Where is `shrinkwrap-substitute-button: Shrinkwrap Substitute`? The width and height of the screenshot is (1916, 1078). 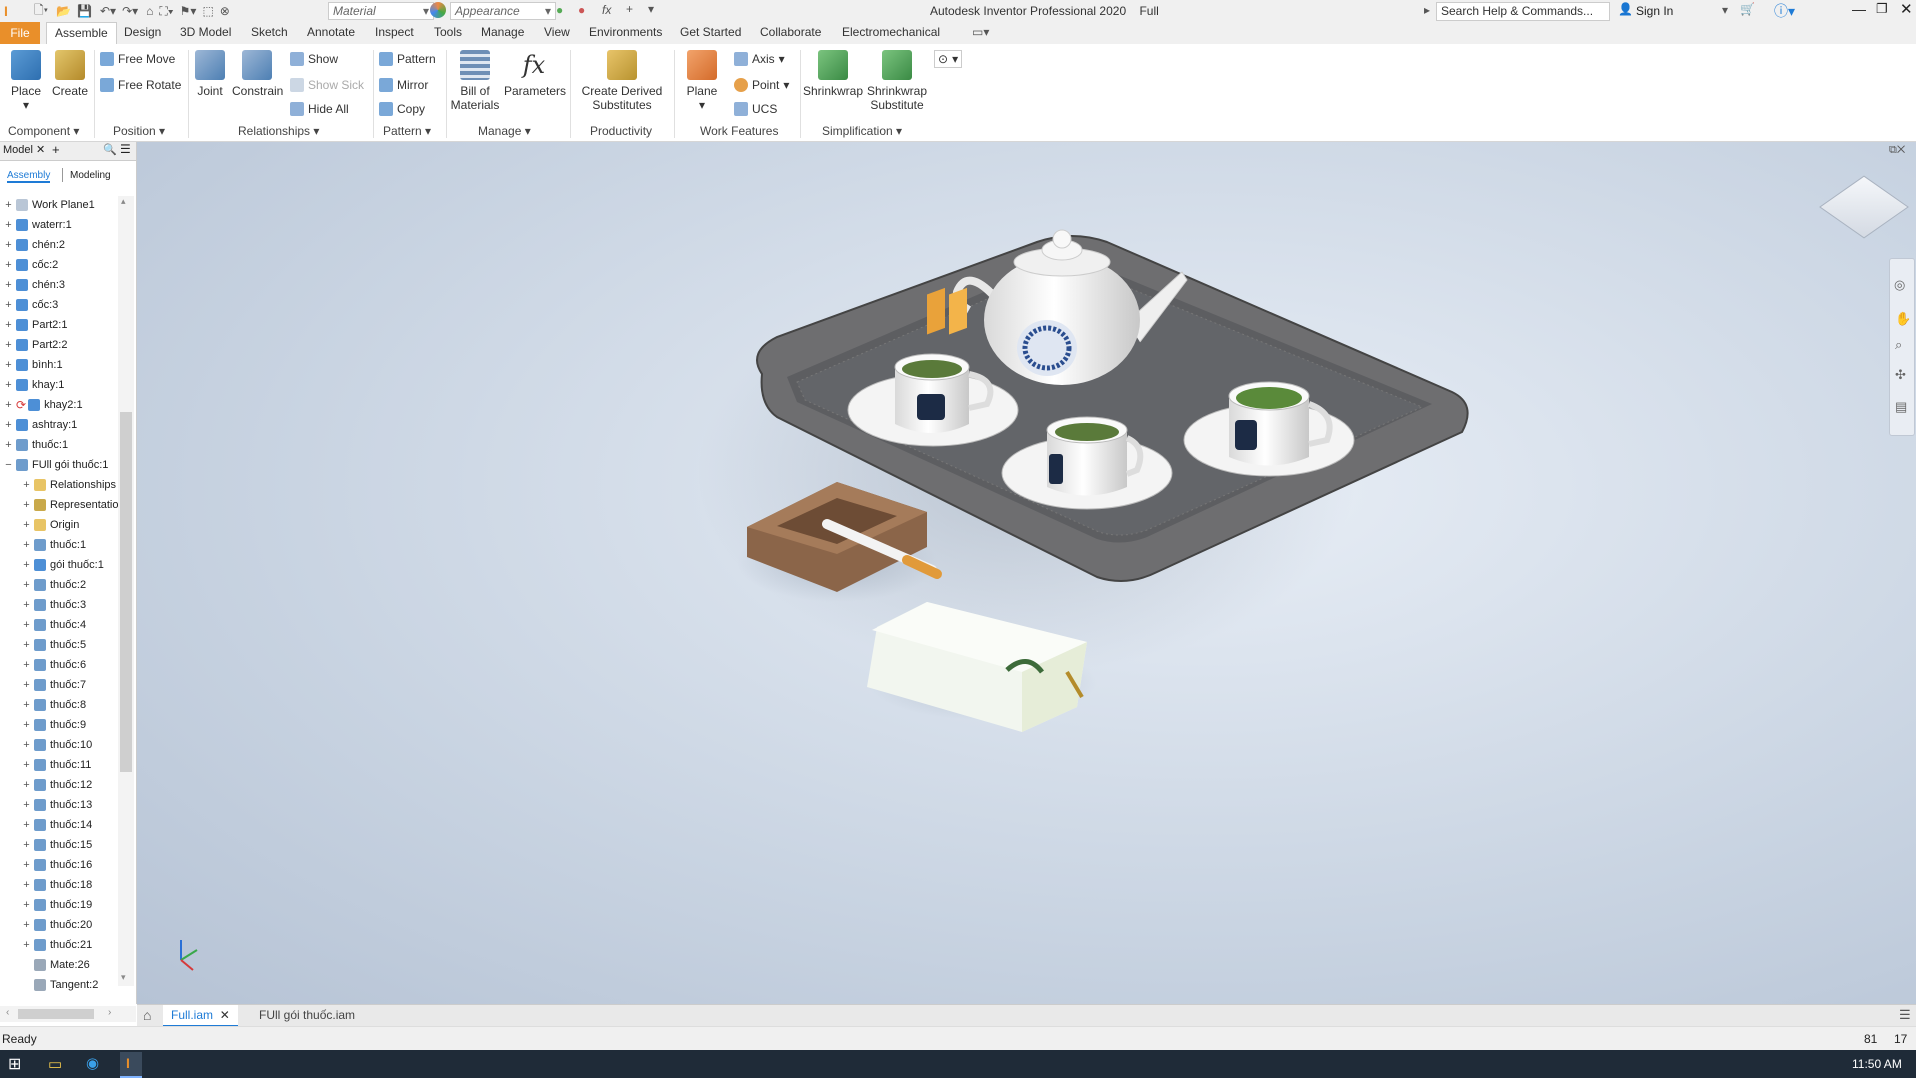
shrinkwrap-substitute-button: Shrinkwrap Substitute is located at coordinates (897, 81).